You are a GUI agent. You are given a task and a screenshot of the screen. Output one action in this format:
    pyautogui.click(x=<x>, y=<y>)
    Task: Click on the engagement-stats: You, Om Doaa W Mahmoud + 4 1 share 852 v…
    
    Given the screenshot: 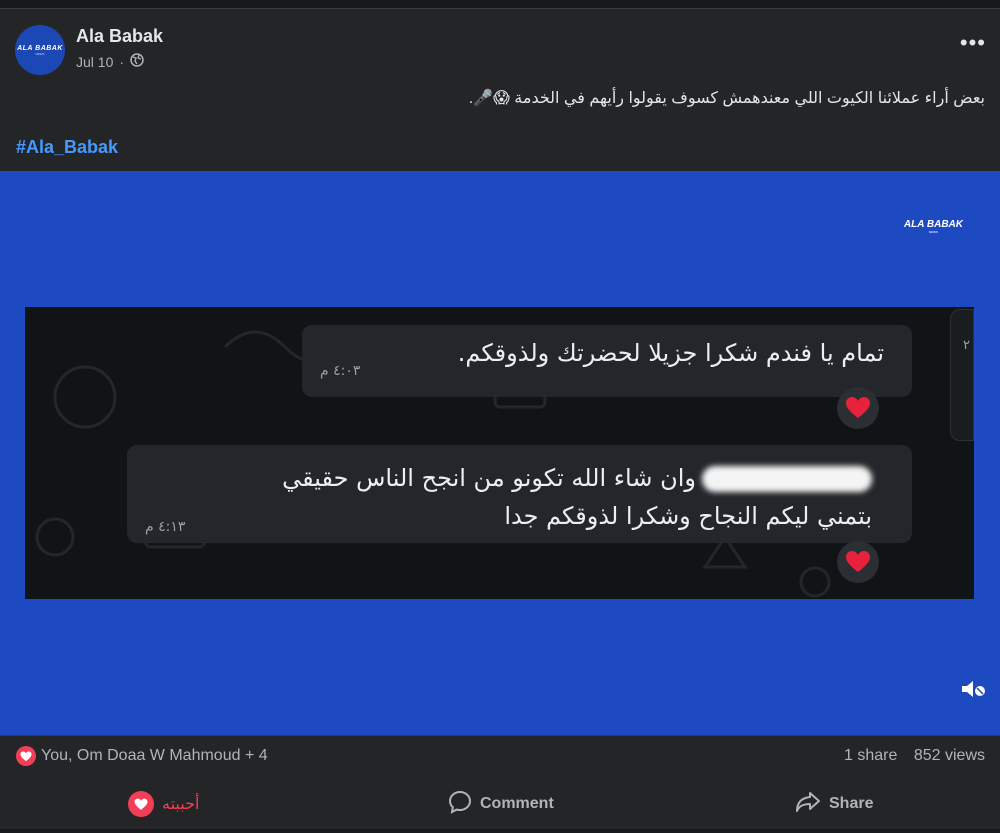 What is the action you would take?
    pyautogui.click(x=500, y=757)
    